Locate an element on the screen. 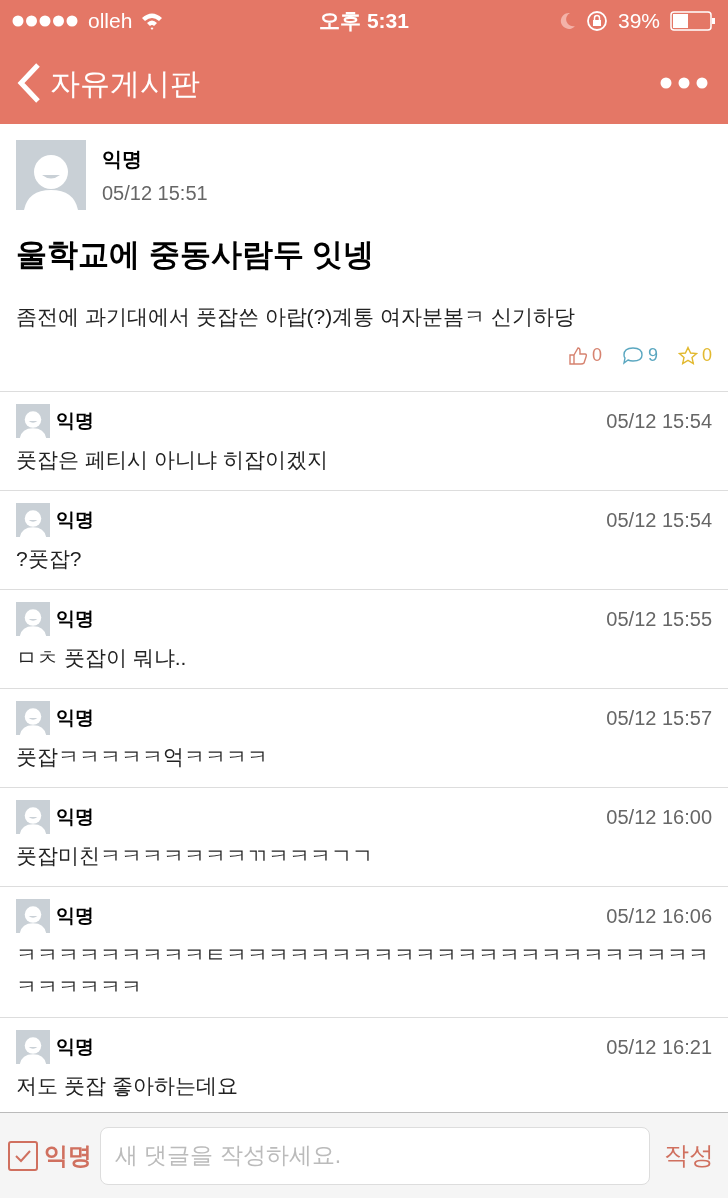 The width and height of the screenshot is (728, 1198). rotation-lock-icon is located at coordinates (596, 21).